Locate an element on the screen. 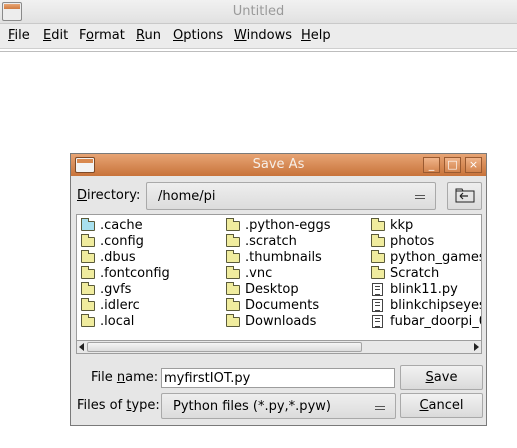  list-item: Desktop is located at coordinates (277, 290).